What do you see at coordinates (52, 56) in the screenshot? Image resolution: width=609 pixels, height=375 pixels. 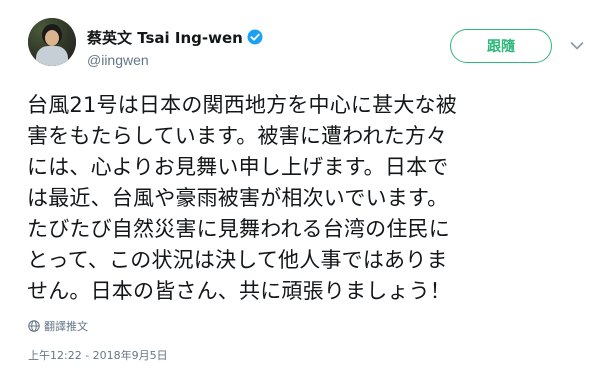 I see `avatar-body` at bounding box center [52, 56].